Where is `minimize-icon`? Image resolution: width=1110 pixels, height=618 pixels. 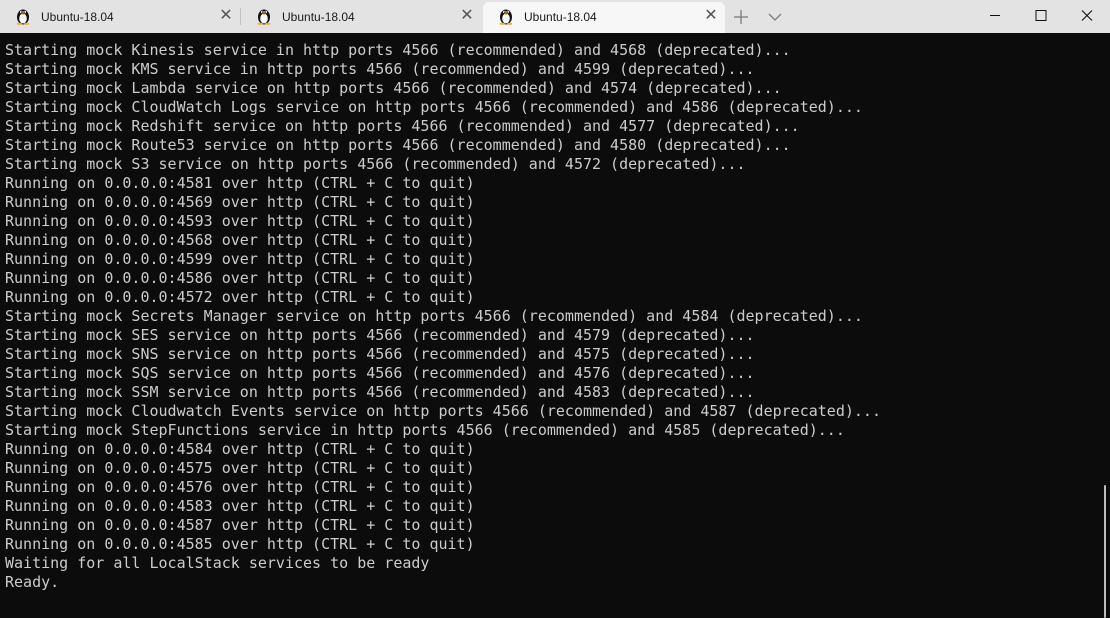 minimize-icon is located at coordinates (995, 16).